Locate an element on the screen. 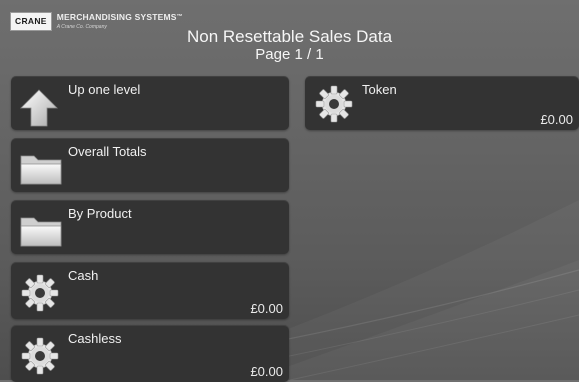 This screenshot has height=382, width=579. up-one-level-button: Up one level is located at coordinates (150, 103).